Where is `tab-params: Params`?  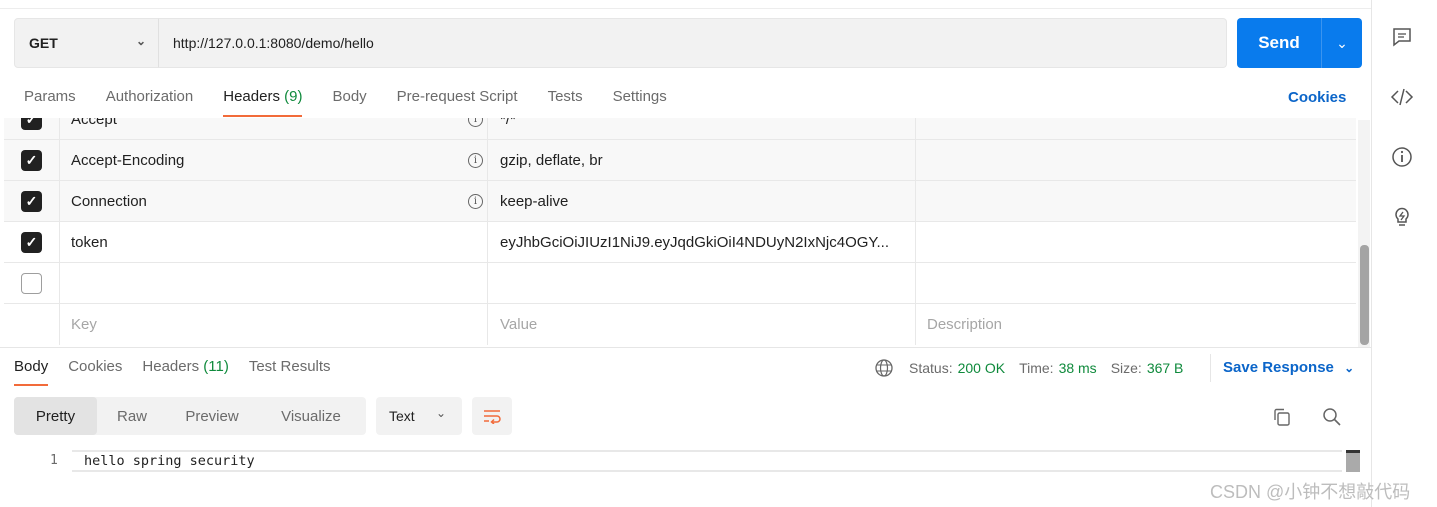 tab-params: Params is located at coordinates (50, 103).